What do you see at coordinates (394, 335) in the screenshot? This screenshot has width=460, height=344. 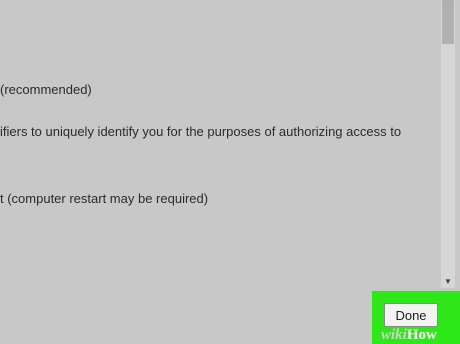 I see `watermark-wiki: wiki` at bounding box center [394, 335].